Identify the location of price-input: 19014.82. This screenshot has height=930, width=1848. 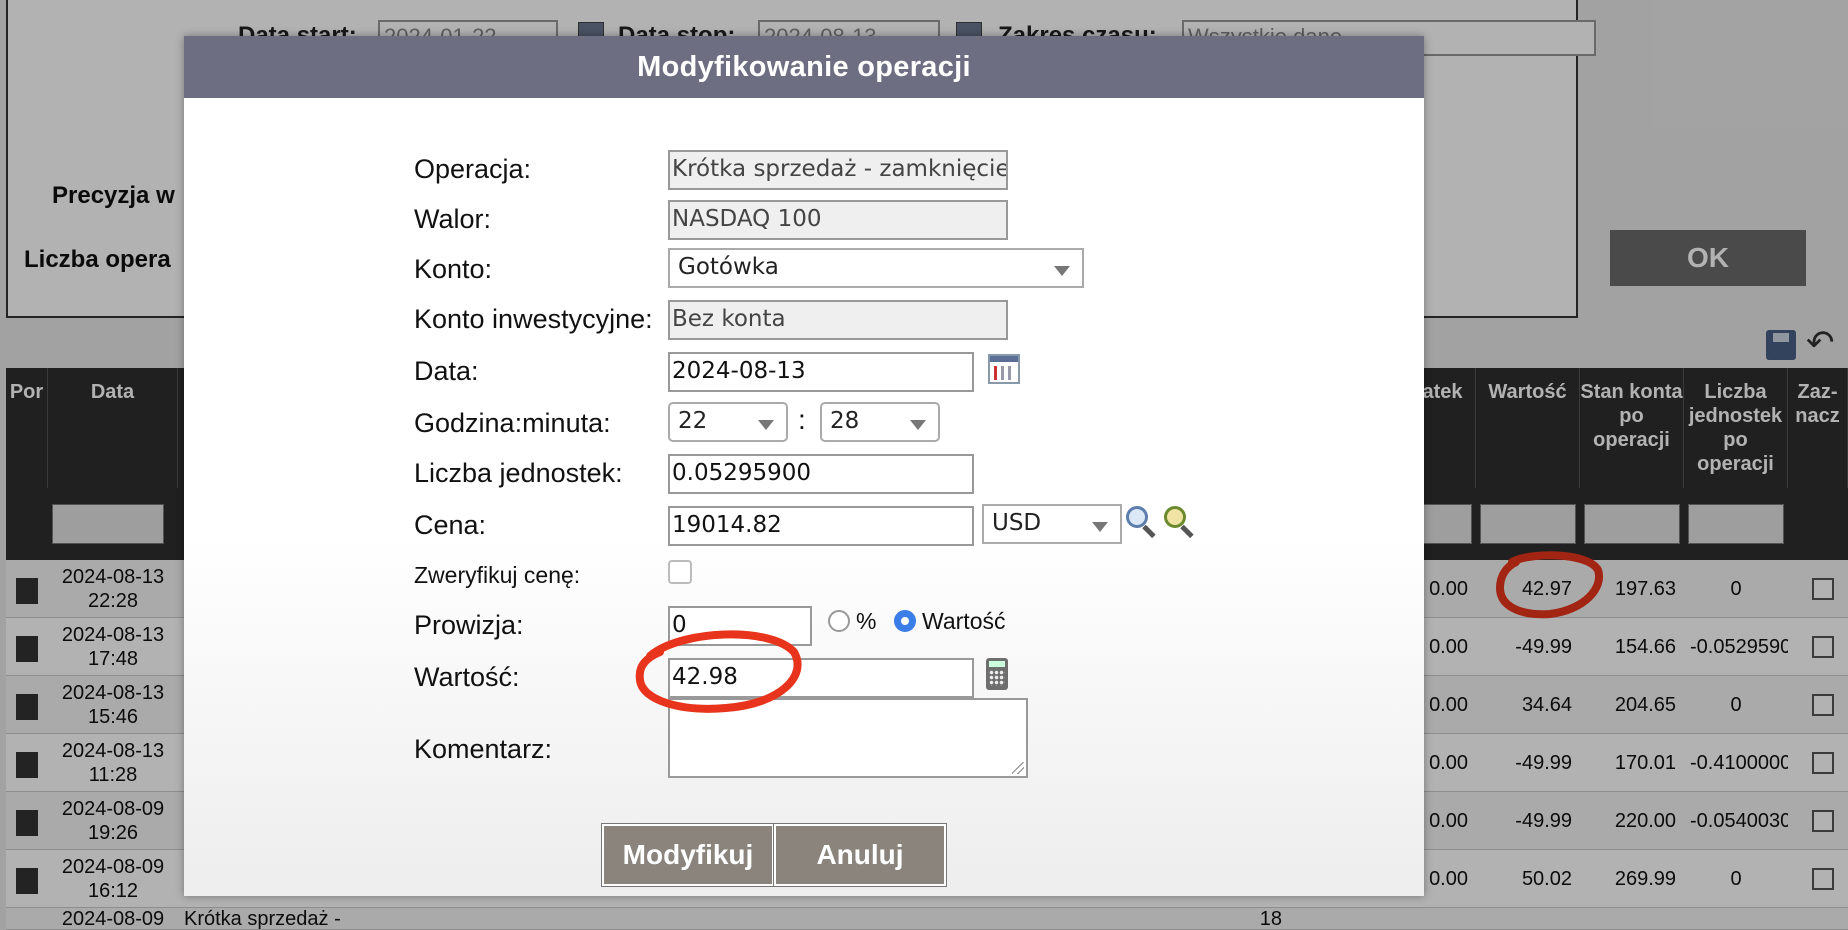
(821, 526).